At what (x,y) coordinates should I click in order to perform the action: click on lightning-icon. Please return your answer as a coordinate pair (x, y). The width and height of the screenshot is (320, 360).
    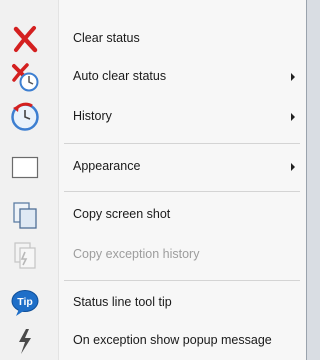
    Looking at the image, I should click on (25, 341).